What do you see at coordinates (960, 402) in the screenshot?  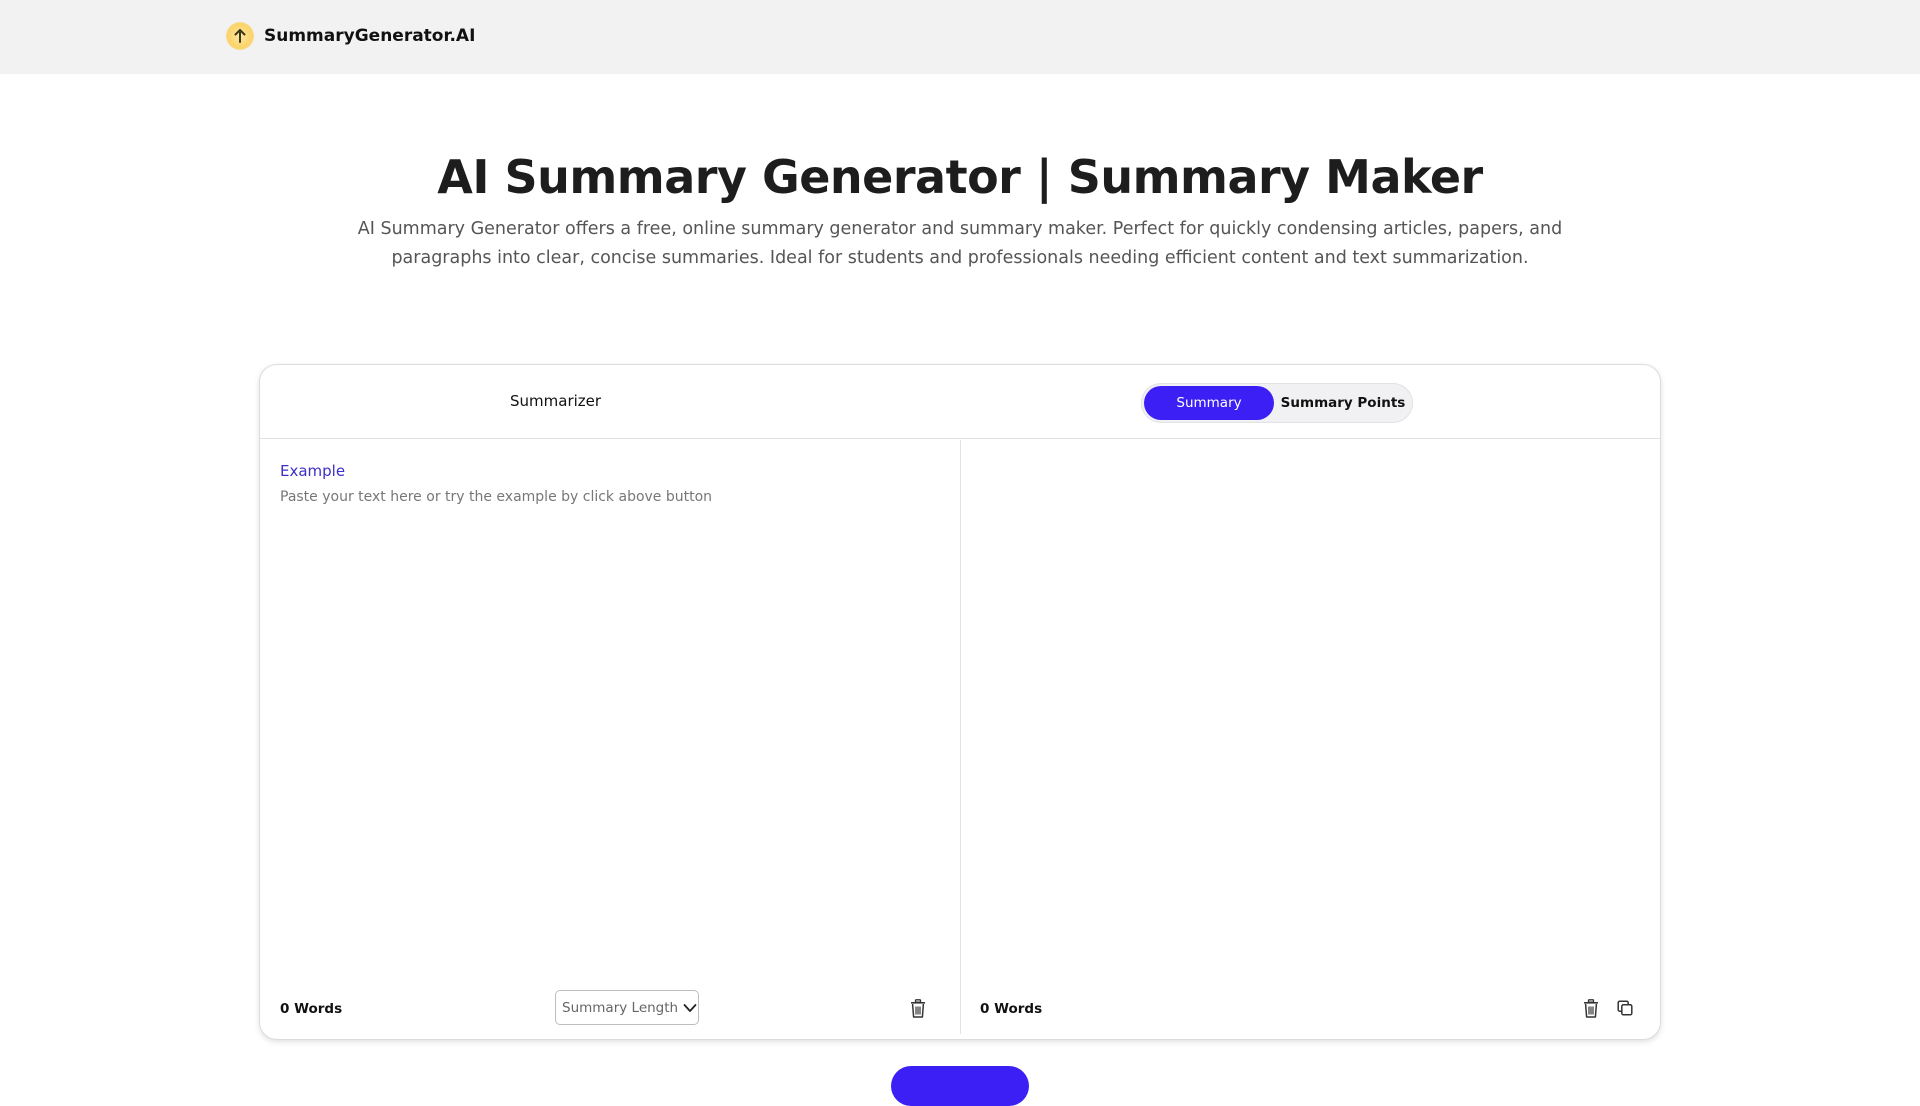 I see `card-header: Summarizer Summary Summary Points` at bounding box center [960, 402].